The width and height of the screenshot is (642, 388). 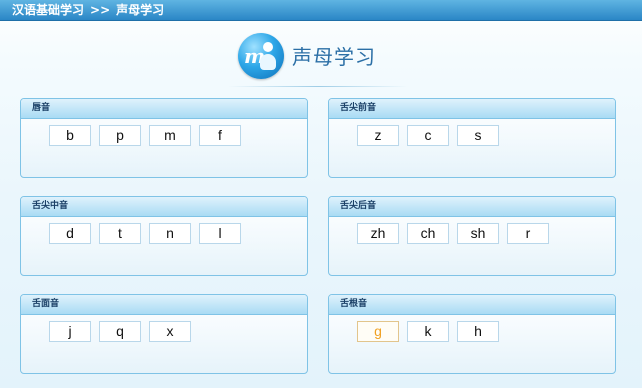 What do you see at coordinates (478, 331) in the screenshot?
I see `letter-key-h: h` at bounding box center [478, 331].